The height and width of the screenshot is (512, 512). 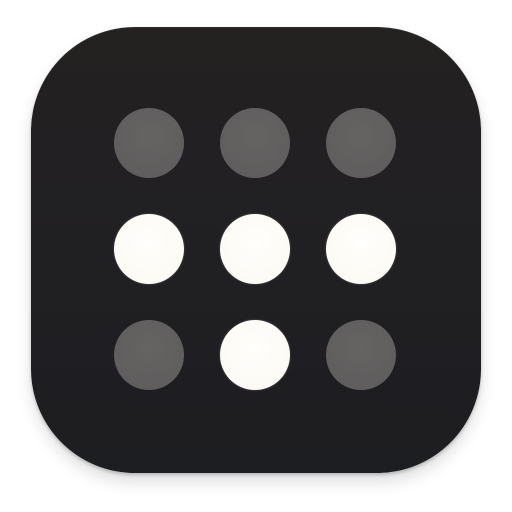 What do you see at coordinates (361, 249) in the screenshot?
I see `dot-r2-c3-on` at bounding box center [361, 249].